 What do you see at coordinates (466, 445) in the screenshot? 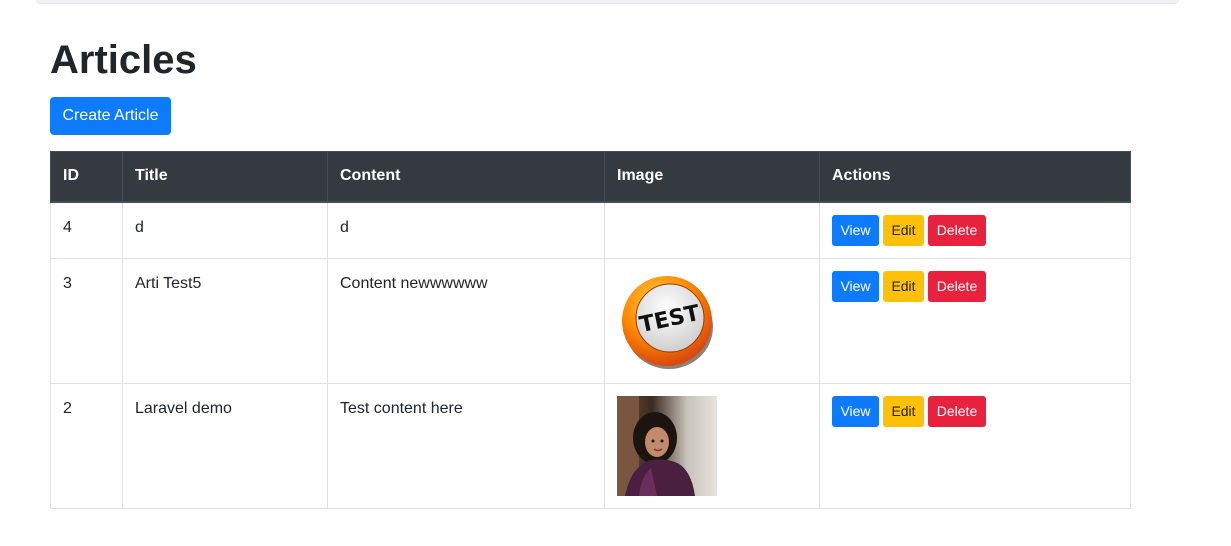
I see `cell-content: Test content here` at bounding box center [466, 445].